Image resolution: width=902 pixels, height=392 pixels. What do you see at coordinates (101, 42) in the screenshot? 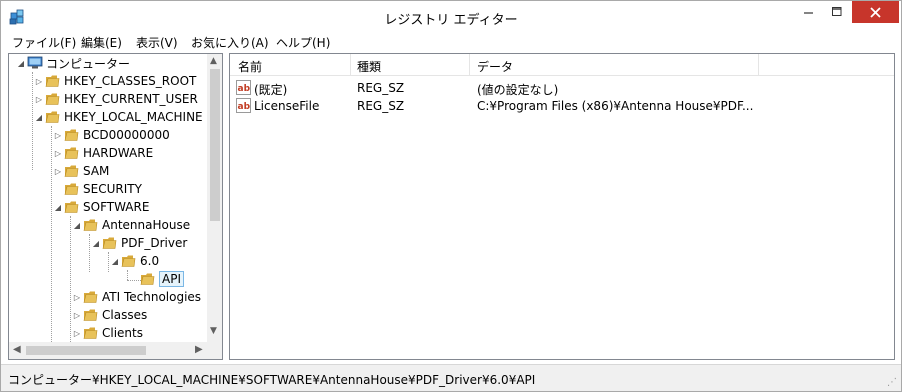
I see `menu-edit: 編集(E)` at bounding box center [101, 42].